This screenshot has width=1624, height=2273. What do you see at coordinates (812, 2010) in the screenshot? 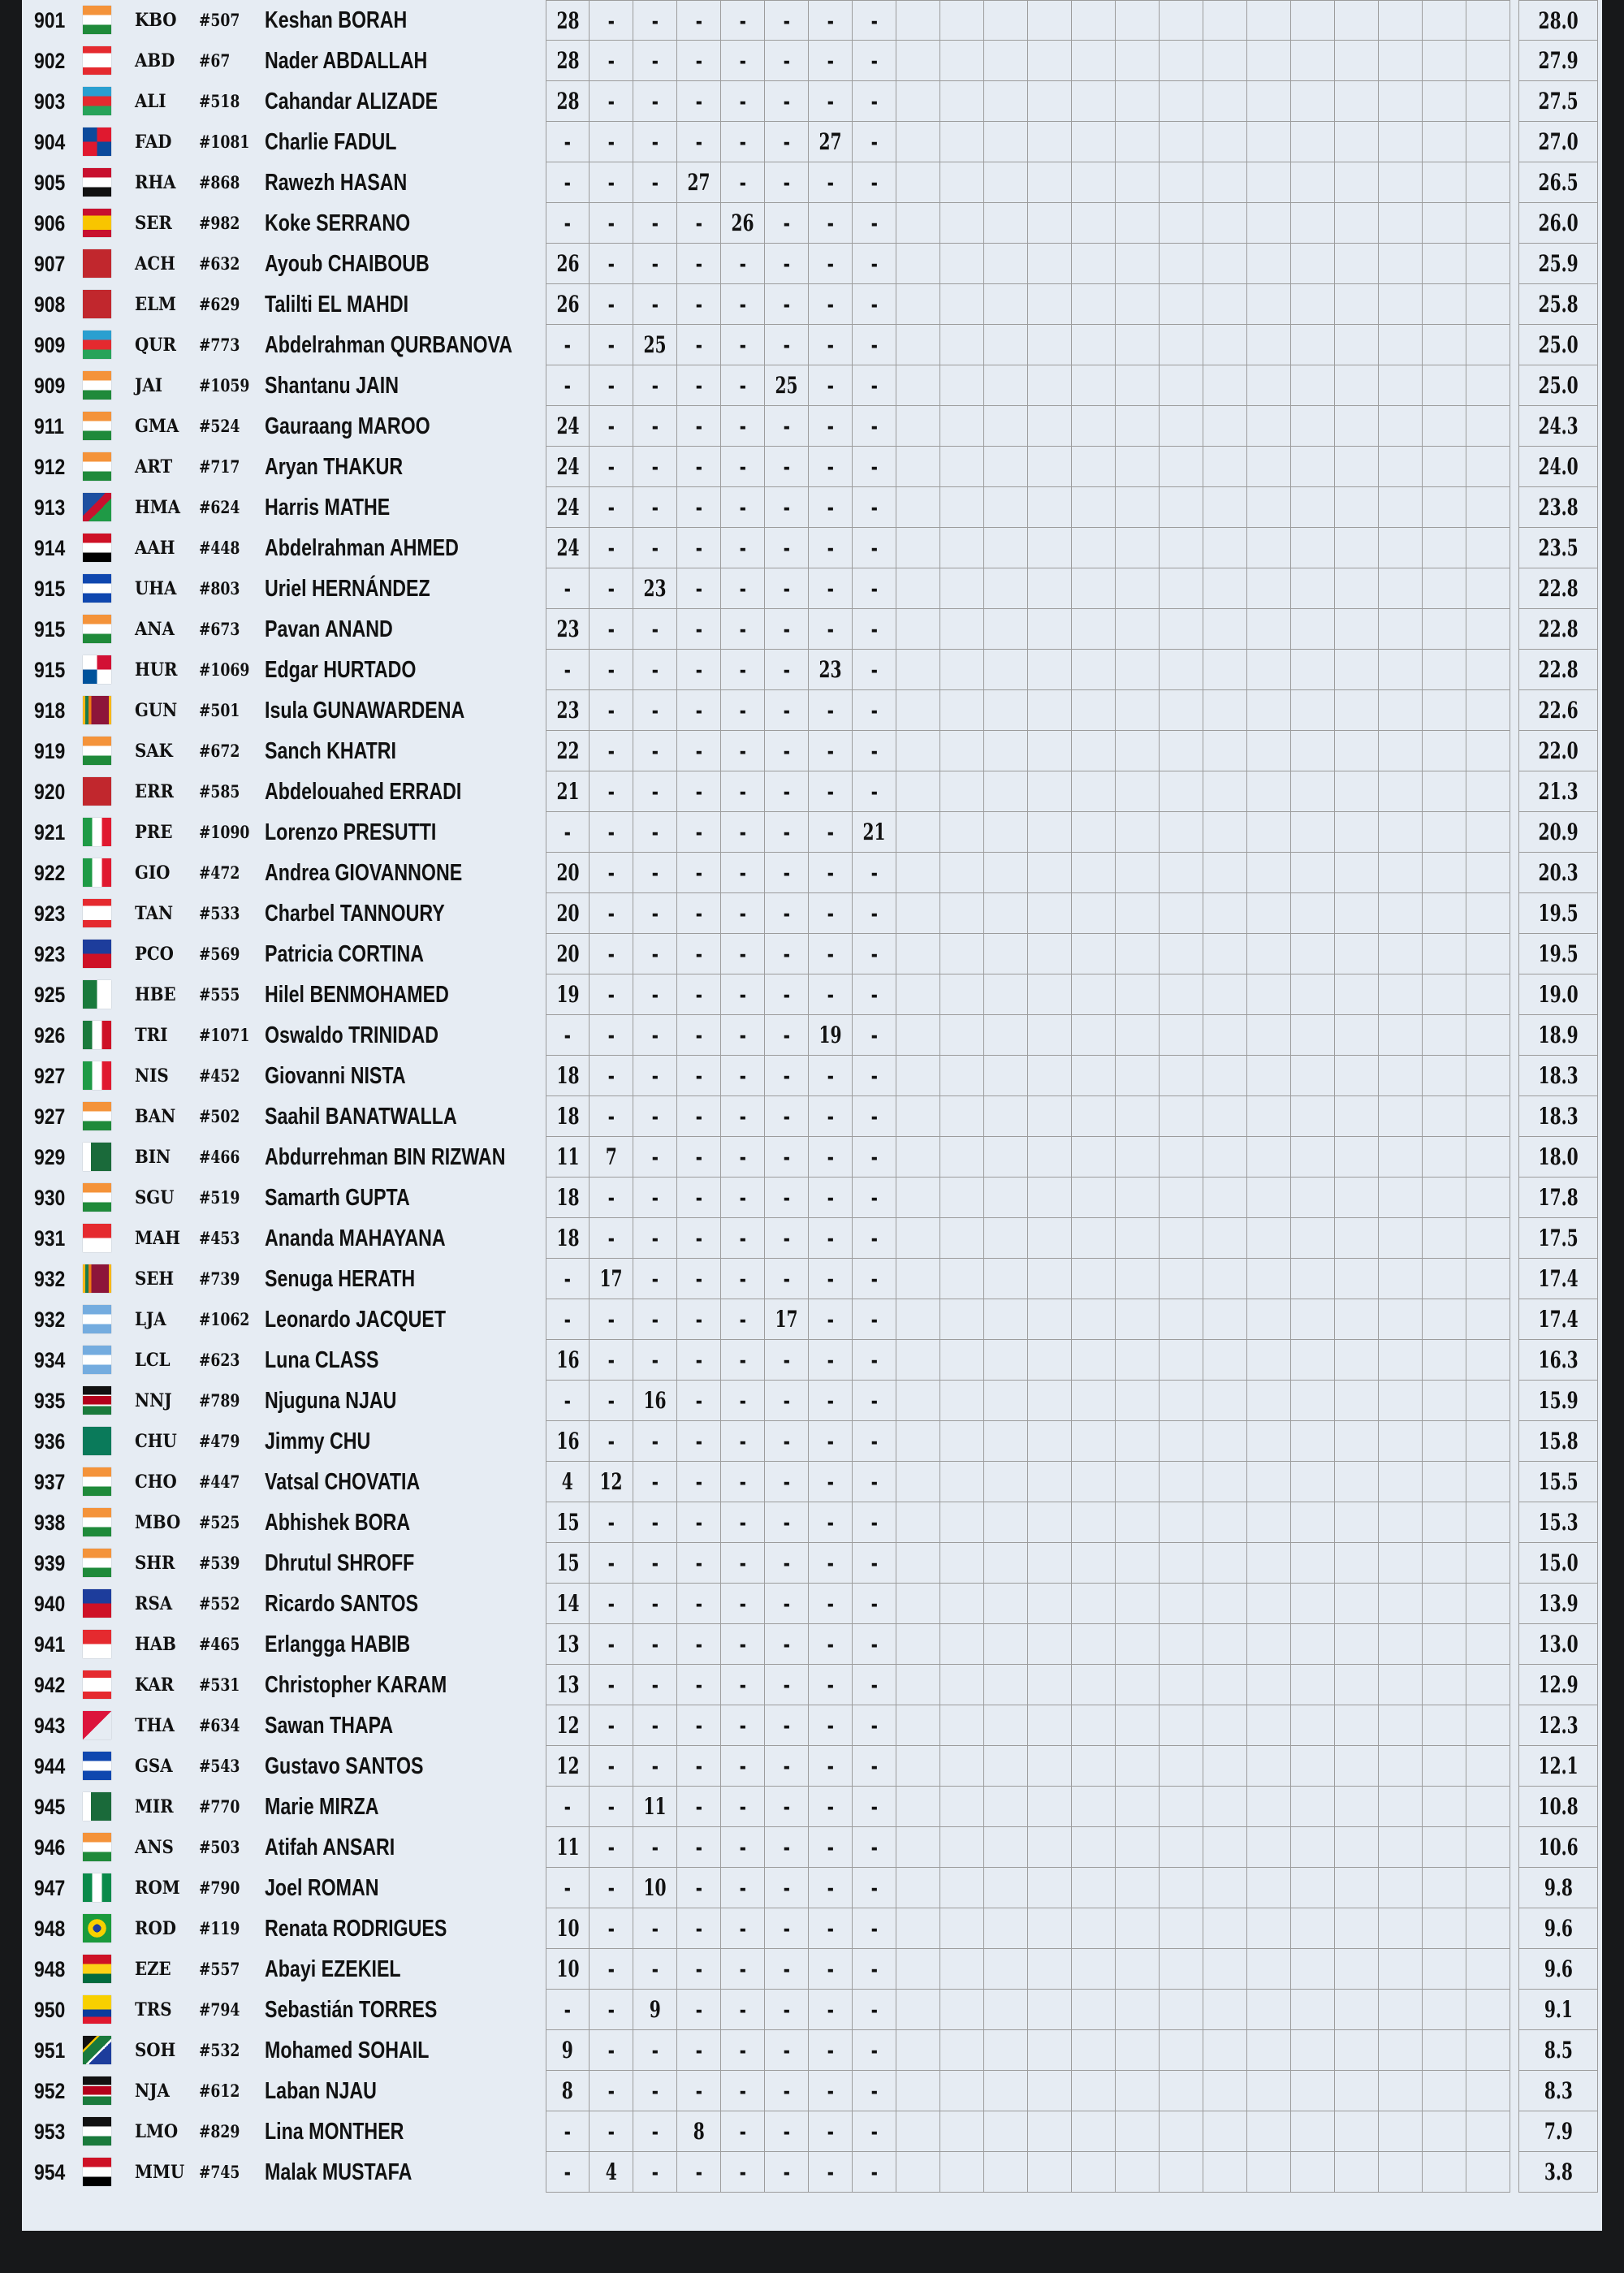
I see `table-row: 950 TRS #794 Sebastián TORRES - -9- - - - -9.1` at bounding box center [812, 2010].